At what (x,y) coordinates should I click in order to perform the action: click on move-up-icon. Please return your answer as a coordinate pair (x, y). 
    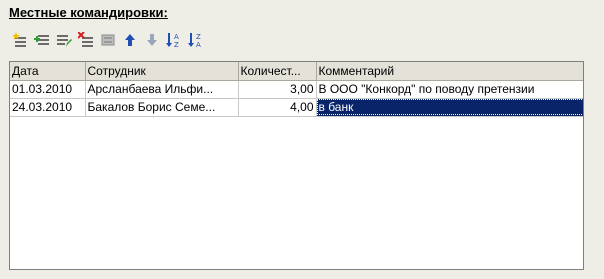
    Looking at the image, I should click on (129, 40).